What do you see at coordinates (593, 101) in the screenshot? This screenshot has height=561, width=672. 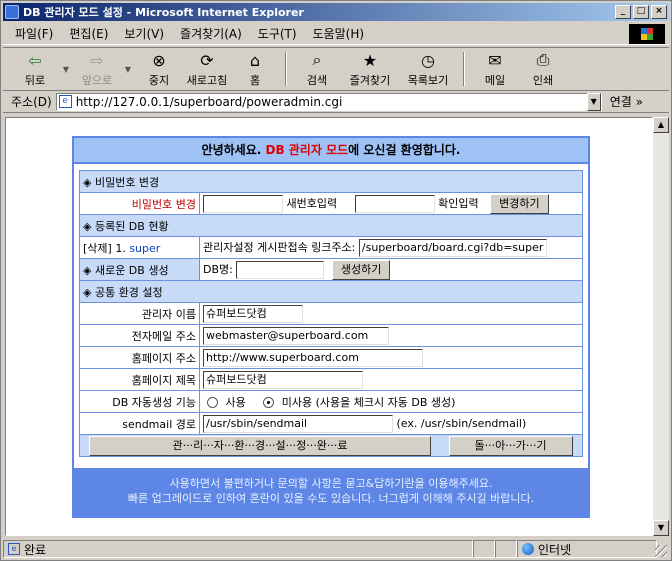 I see `address-dropdown-icon: ▼` at bounding box center [593, 101].